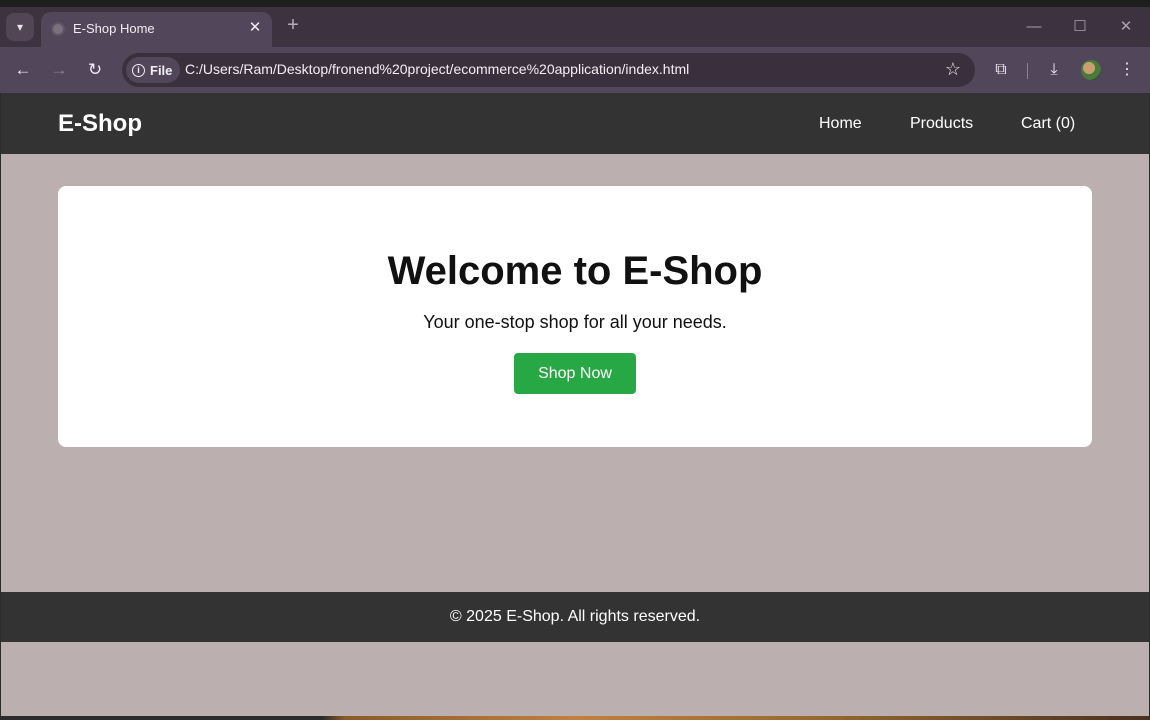 The image size is (1150, 720). Describe the element at coordinates (255, 28) in the screenshot. I see `close-tab-icon: ✕` at that location.